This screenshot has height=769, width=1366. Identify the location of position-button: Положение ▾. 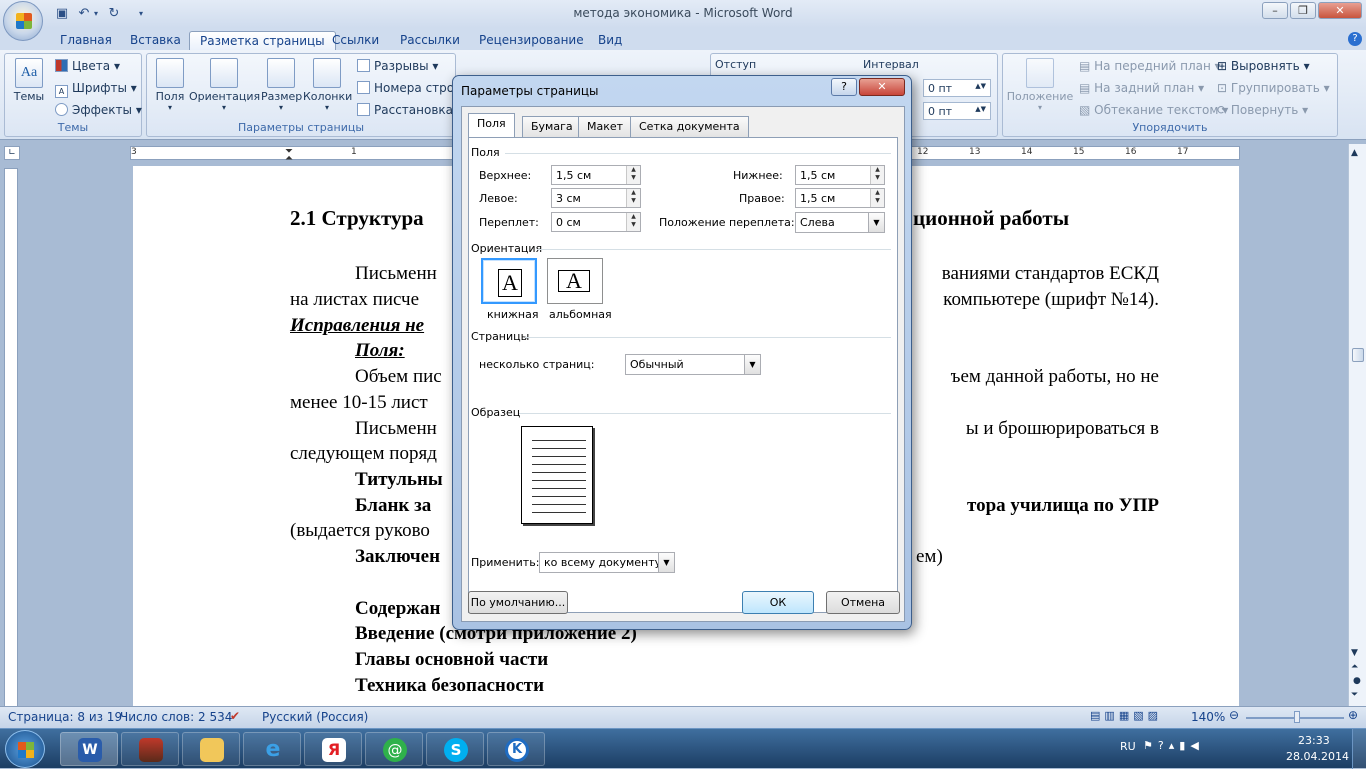
(1040, 85).